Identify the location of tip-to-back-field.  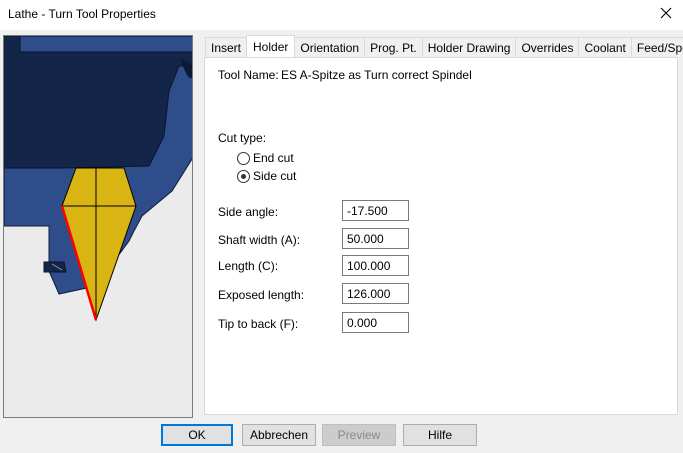
(375, 322).